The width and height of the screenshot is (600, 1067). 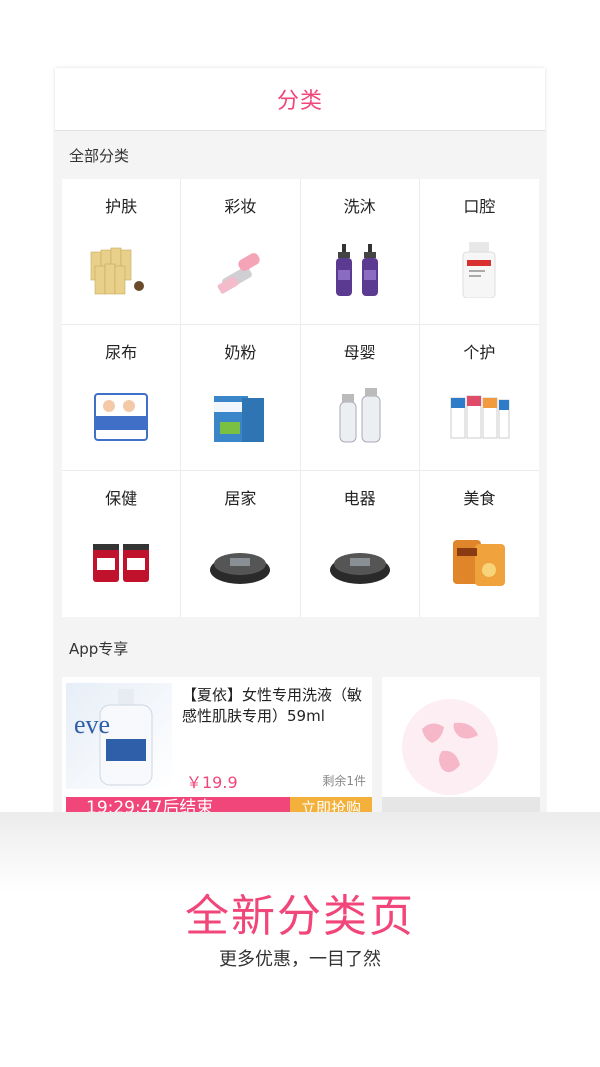 I want to click on category-label: 护肤, so click(x=121, y=206).